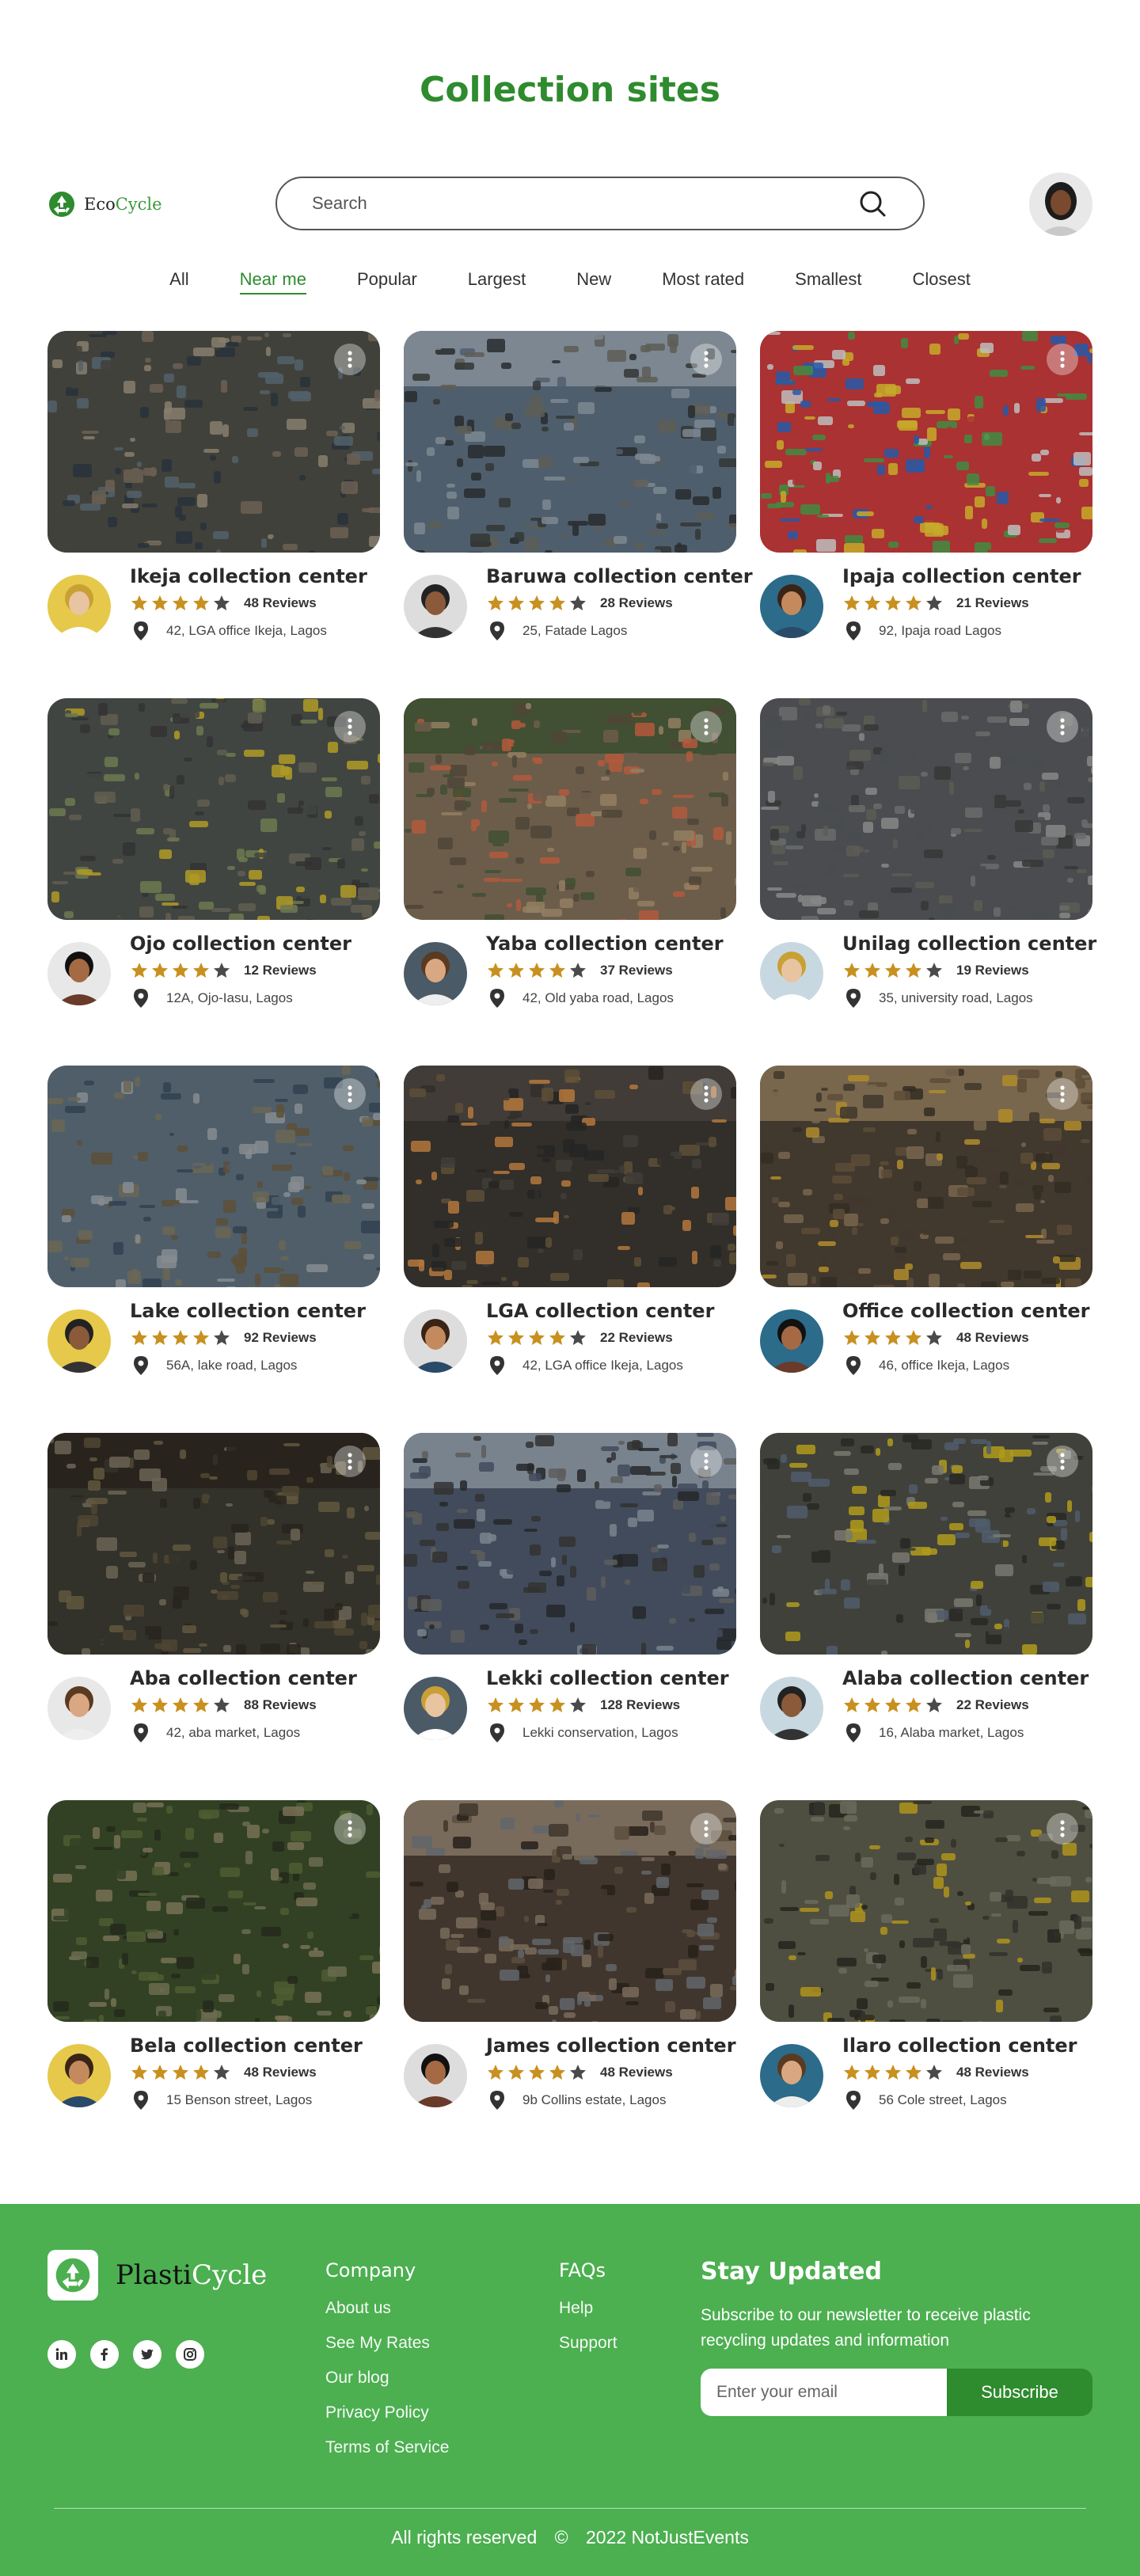  I want to click on tab-most-rated: Most rated, so click(703, 279).